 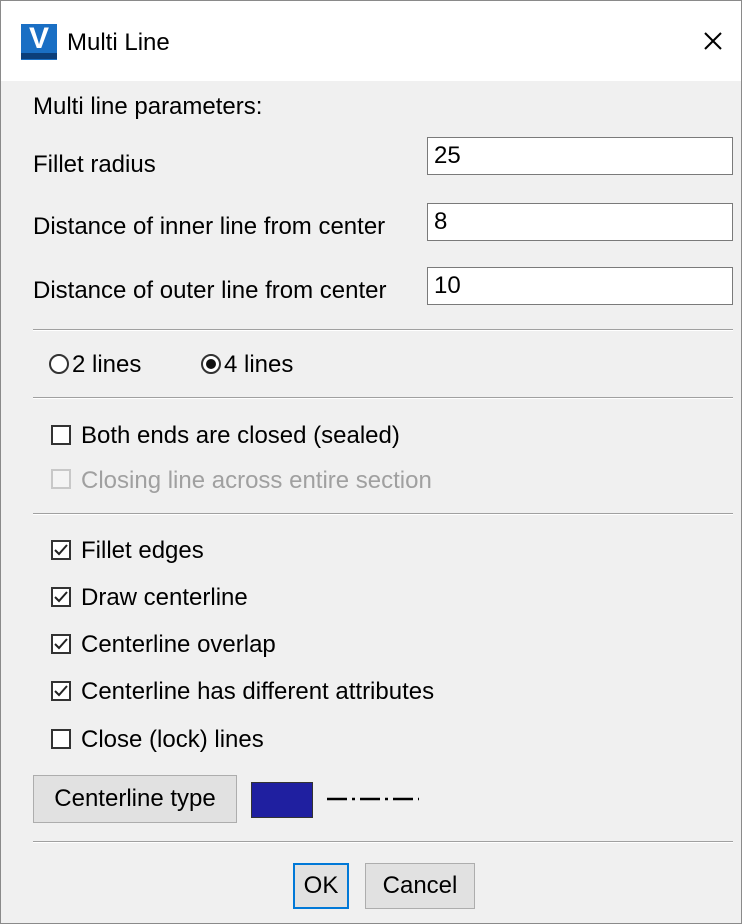 I want to click on centerline-color-swatch, so click(x=282, y=800).